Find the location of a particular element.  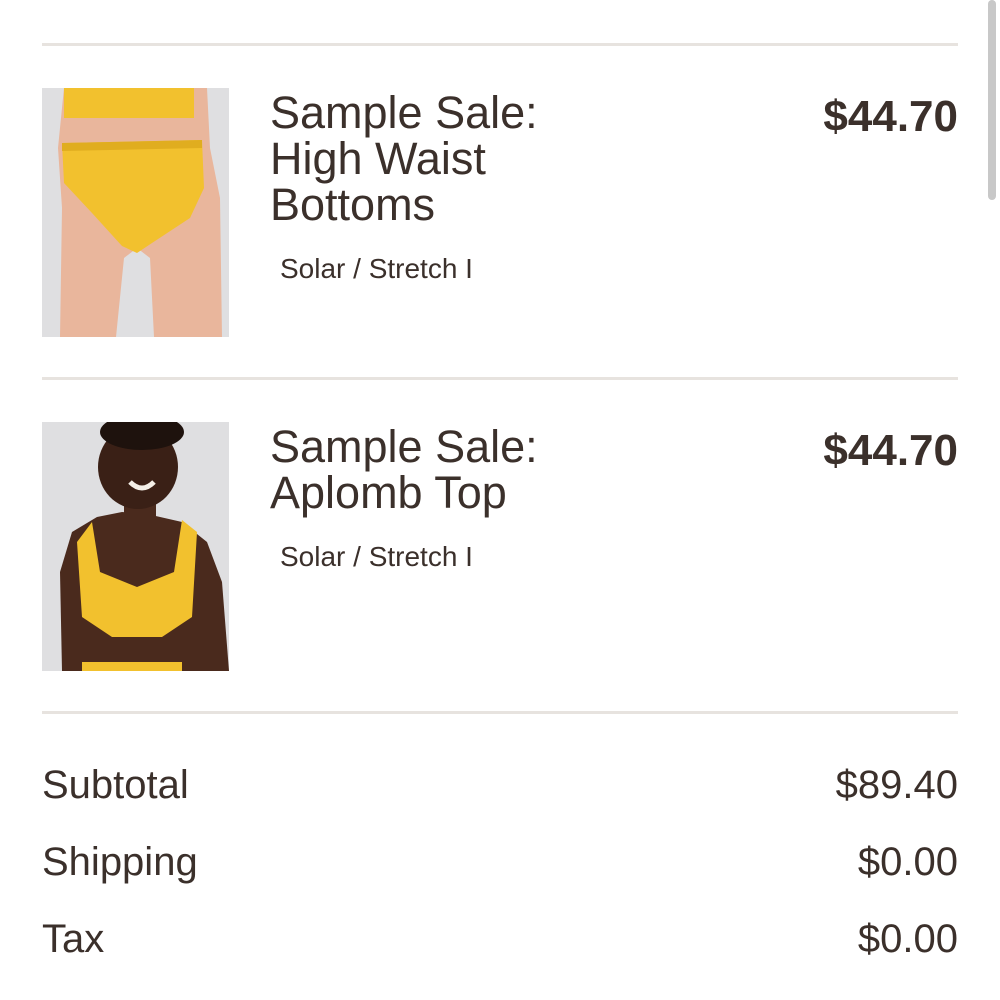

bikini-bottoms-image is located at coordinates (135, 212).